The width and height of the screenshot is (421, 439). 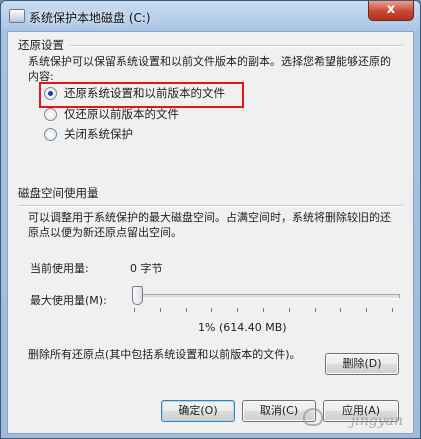 What do you see at coordinates (236, 46) in the screenshot?
I see `restore-group-divider` at bounding box center [236, 46].